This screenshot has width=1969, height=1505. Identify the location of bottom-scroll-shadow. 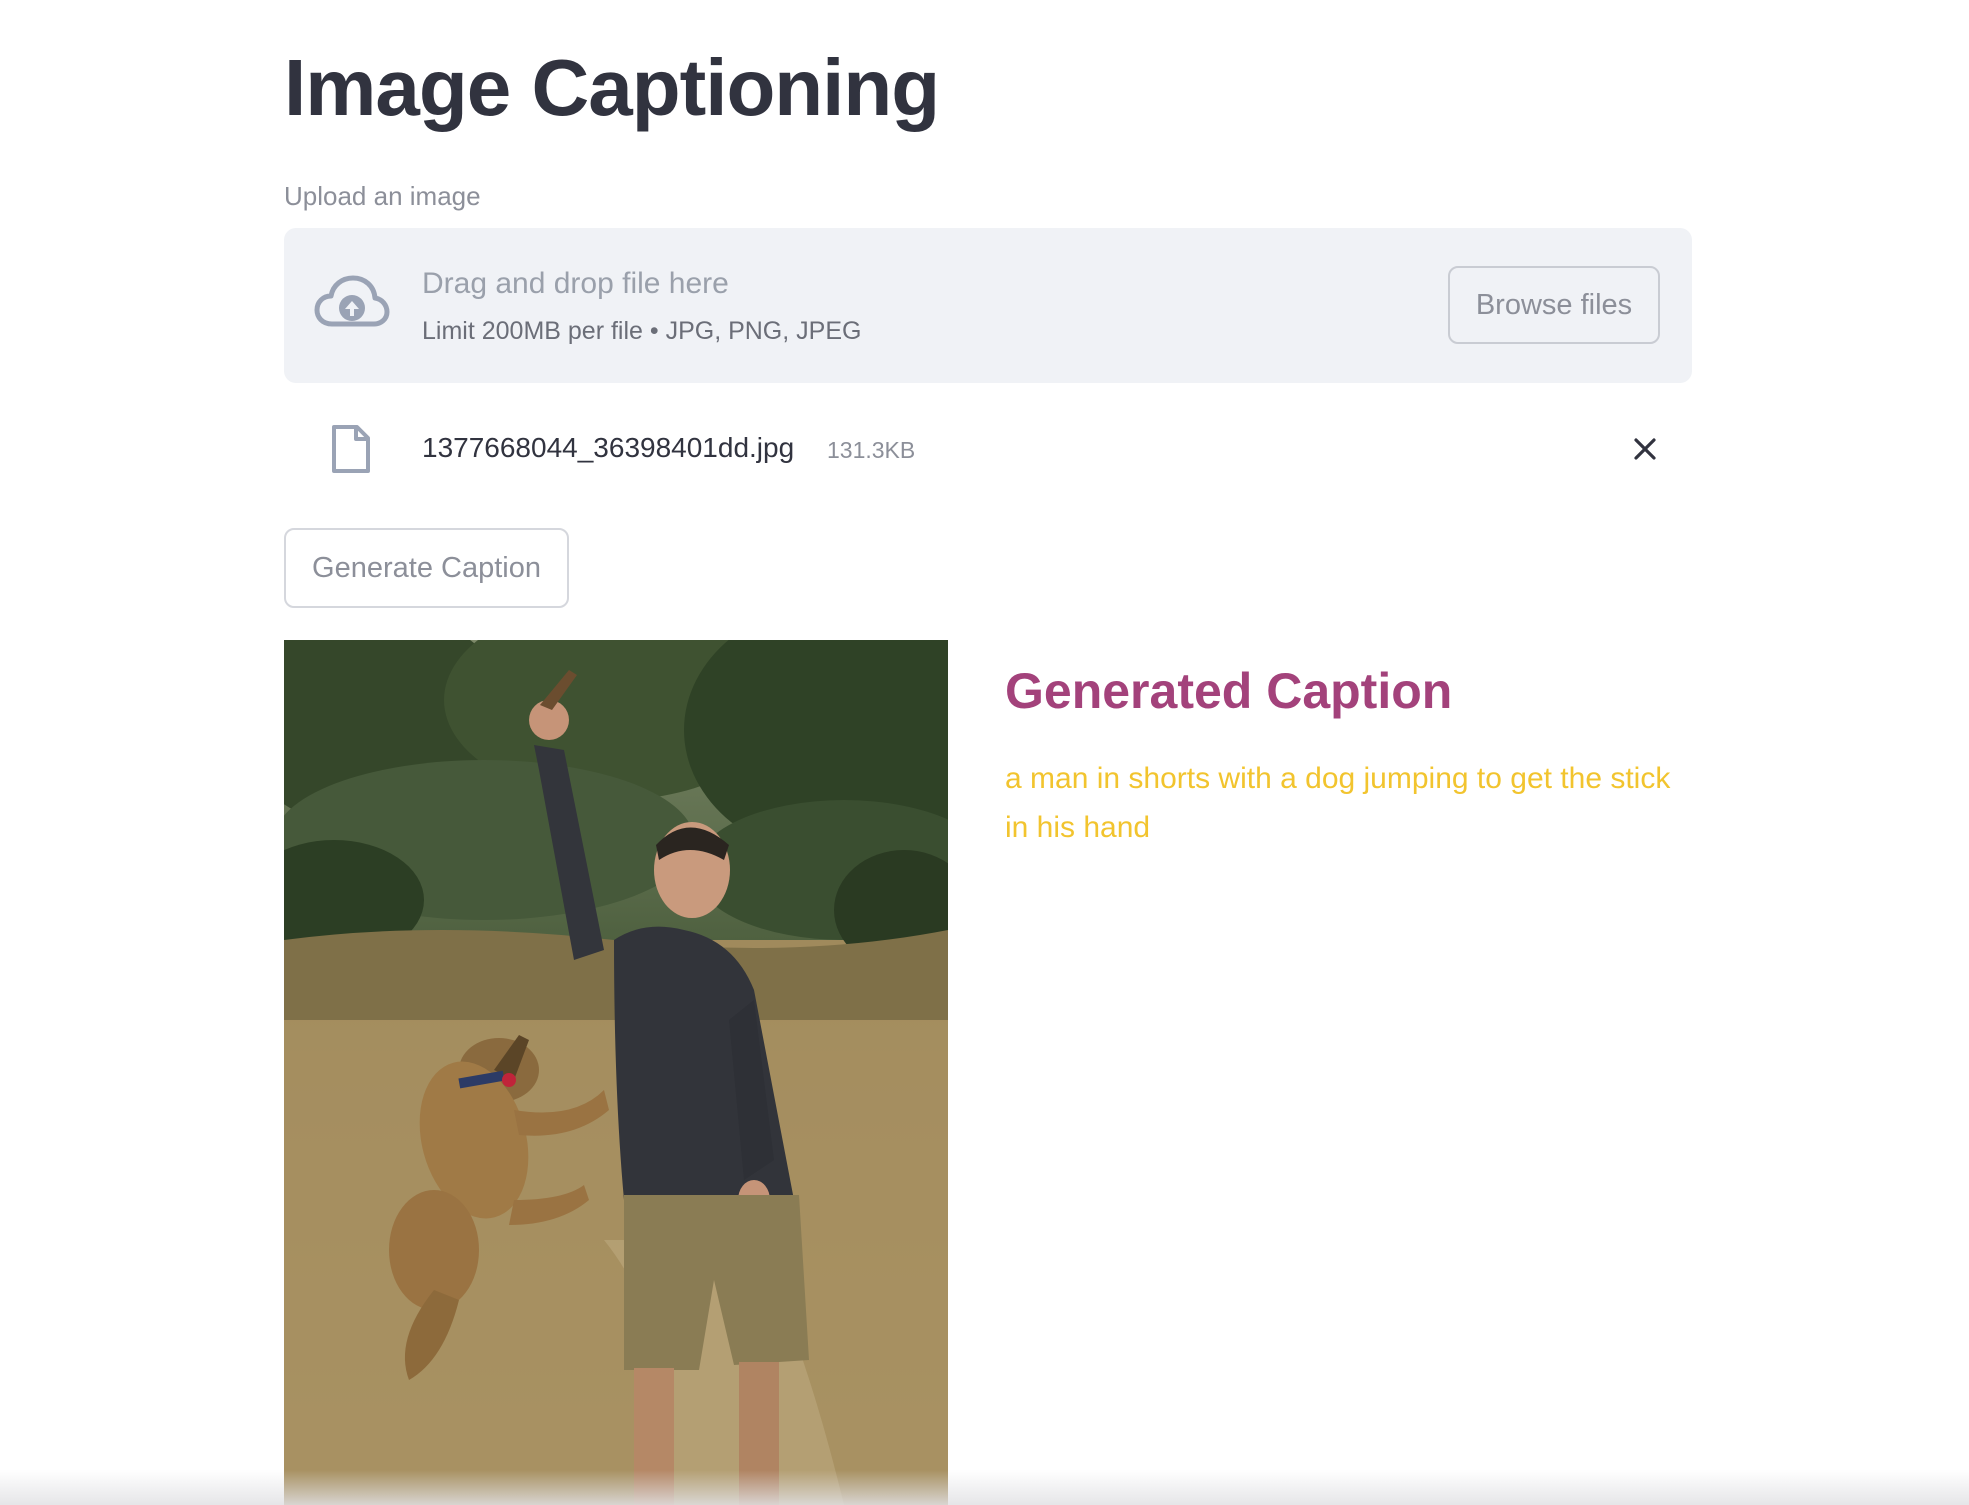
(984, 1487).